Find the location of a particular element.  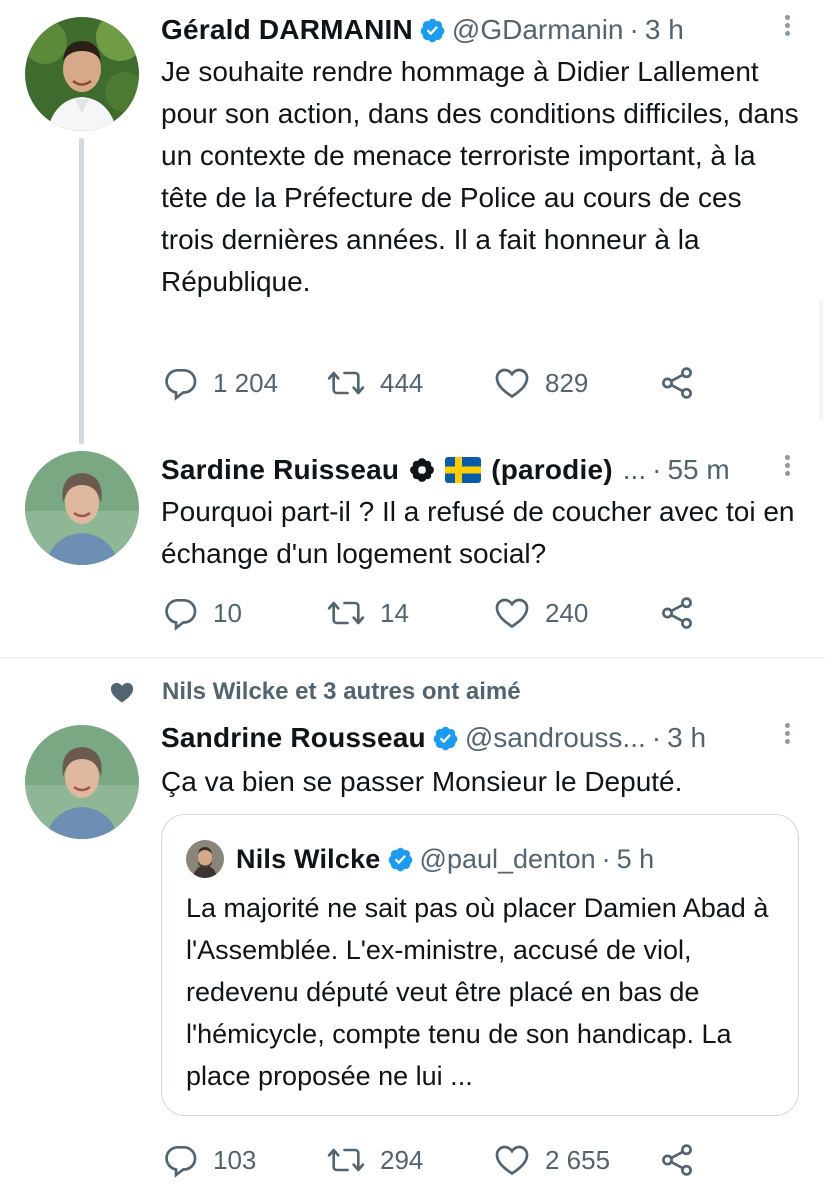

quoted-timestamp: 5 h is located at coordinates (636, 859).